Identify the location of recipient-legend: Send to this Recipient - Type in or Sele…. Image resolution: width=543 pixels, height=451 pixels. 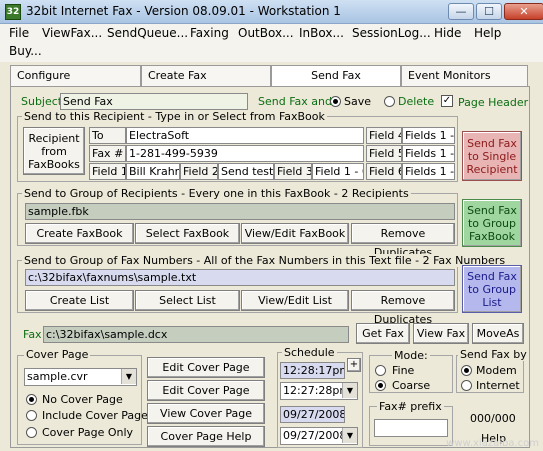
(174, 116).